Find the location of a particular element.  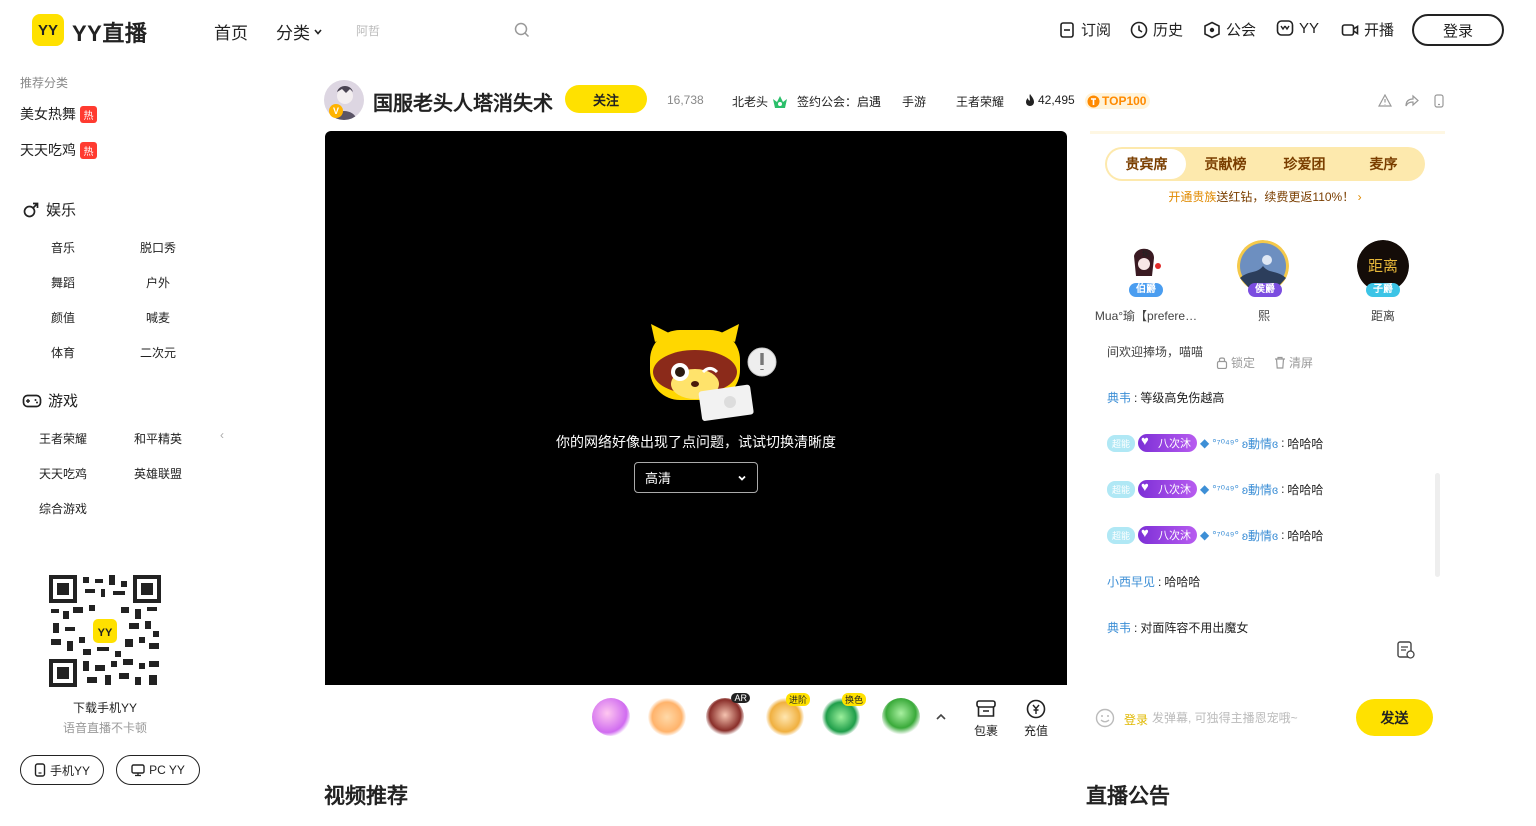

tab-mic-queue: 麦序 is located at coordinates (1383, 164).